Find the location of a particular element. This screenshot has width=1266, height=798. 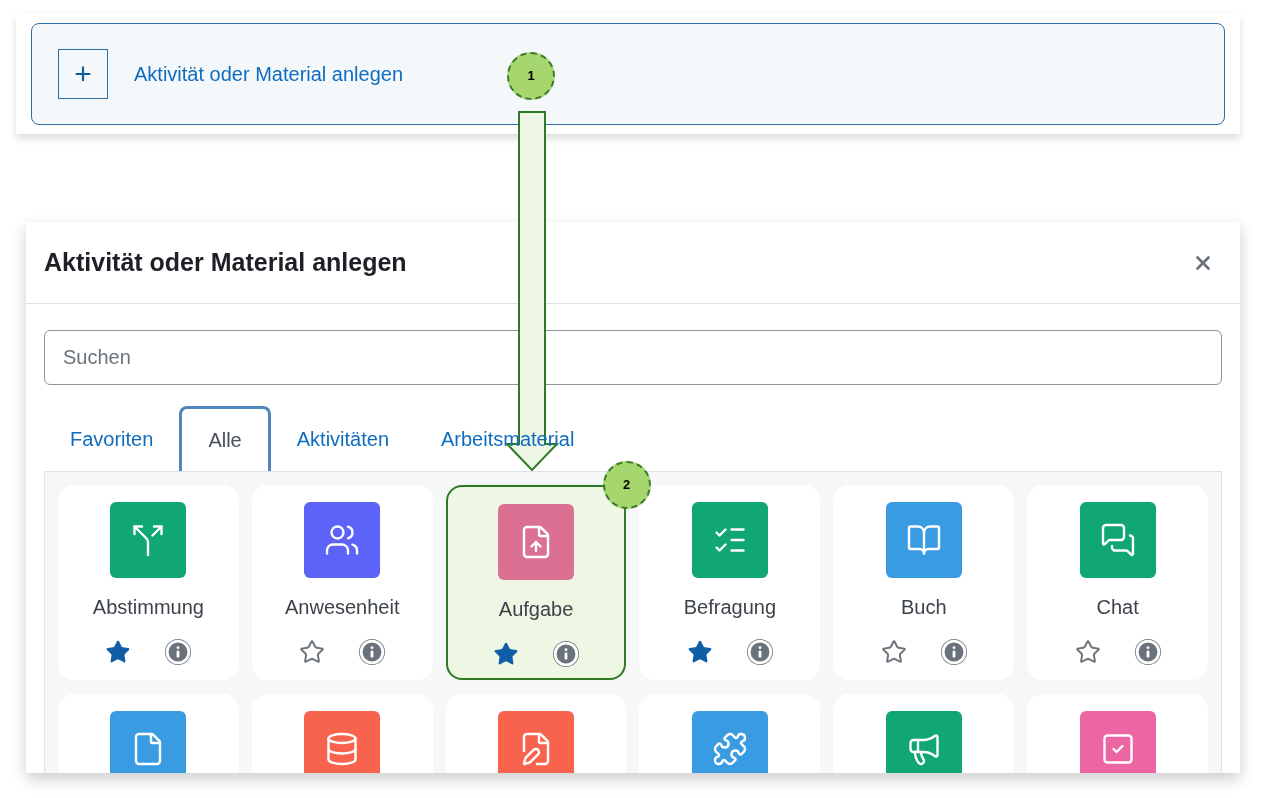

add-activity-link: Aktivität oder Material anlegen is located at coordinates (269, 74).